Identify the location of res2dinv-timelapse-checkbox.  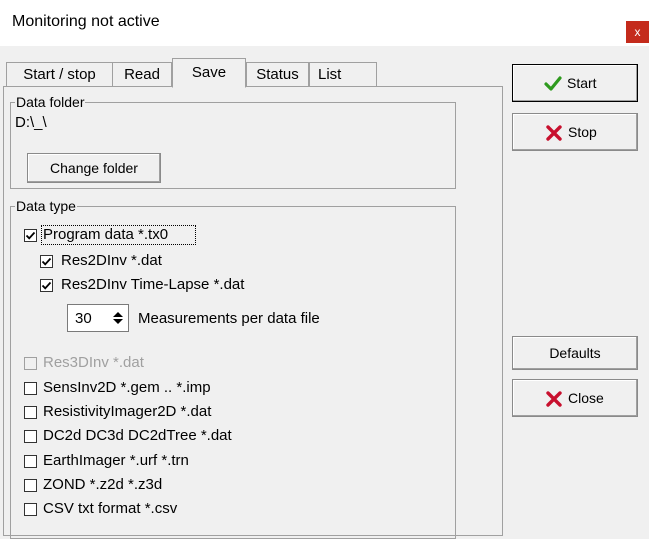
(46, 285).